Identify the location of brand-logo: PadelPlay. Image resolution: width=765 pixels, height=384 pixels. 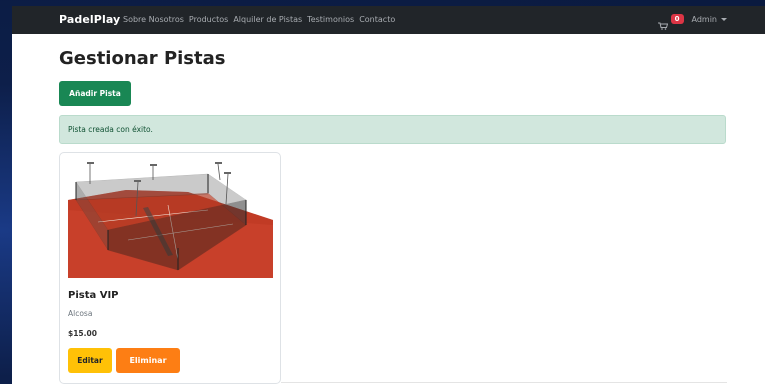
(89, 19).